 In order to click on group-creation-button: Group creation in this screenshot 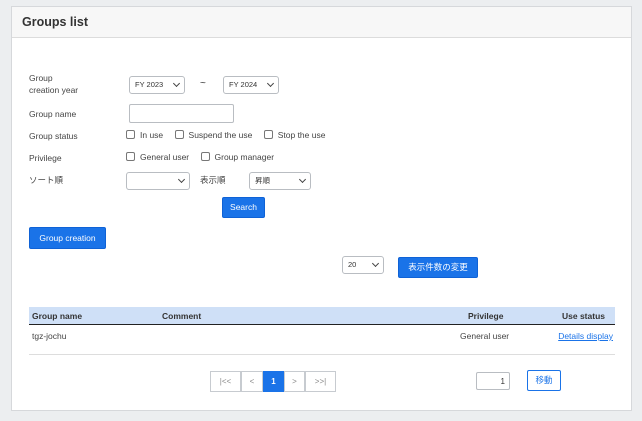, I will do `click(67, 238)`.